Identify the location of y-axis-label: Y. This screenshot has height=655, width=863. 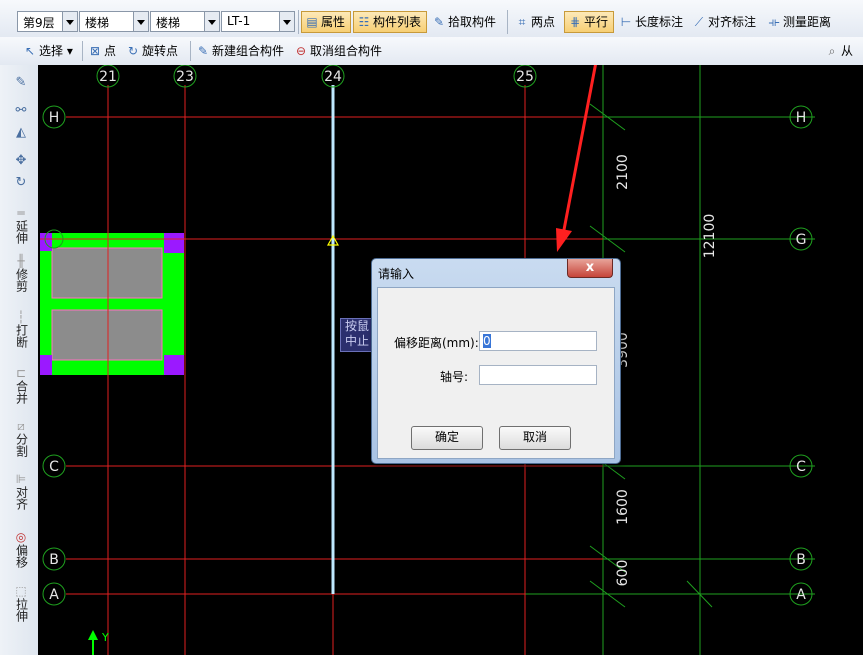
(105, 637).